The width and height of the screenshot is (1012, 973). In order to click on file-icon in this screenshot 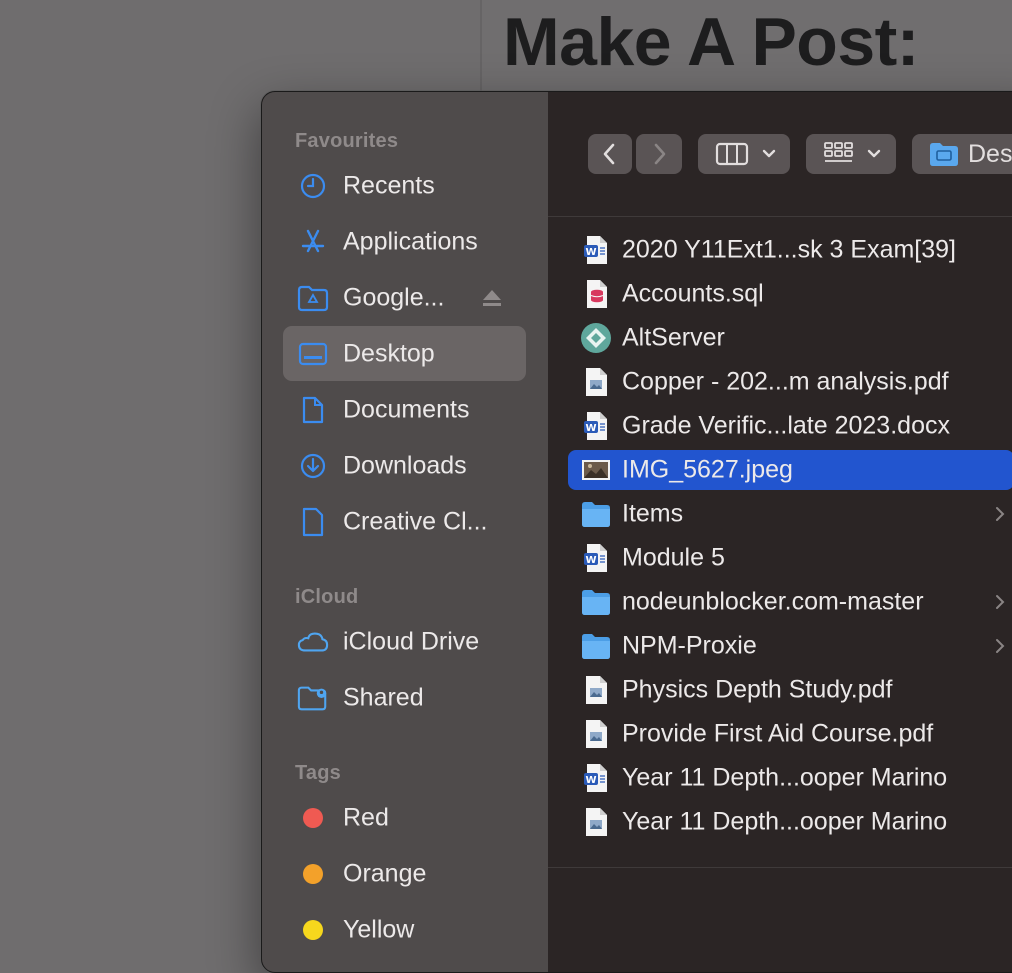, I will do `click(313, 522)`.